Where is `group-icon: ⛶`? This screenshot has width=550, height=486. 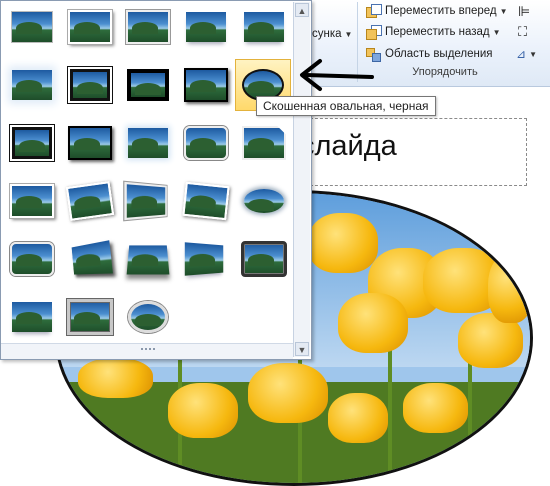
group-icon: ⛶ is located at coordinates (523, 31).